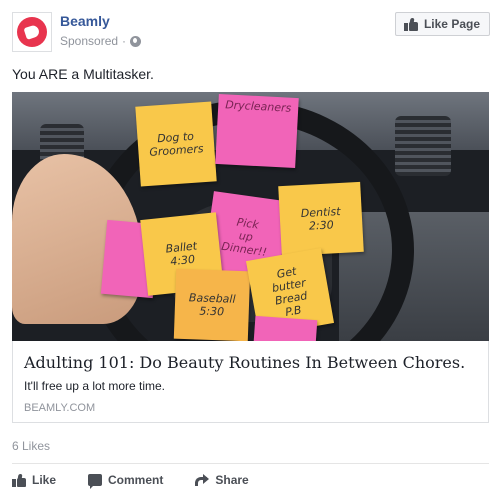  I want to click on comment-icon, so click(95, 481).